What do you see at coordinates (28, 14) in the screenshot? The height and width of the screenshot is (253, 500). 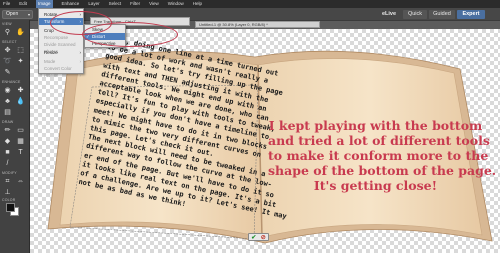 I see `chevron-down-icon: ▾` at bounding box center [28, 14].